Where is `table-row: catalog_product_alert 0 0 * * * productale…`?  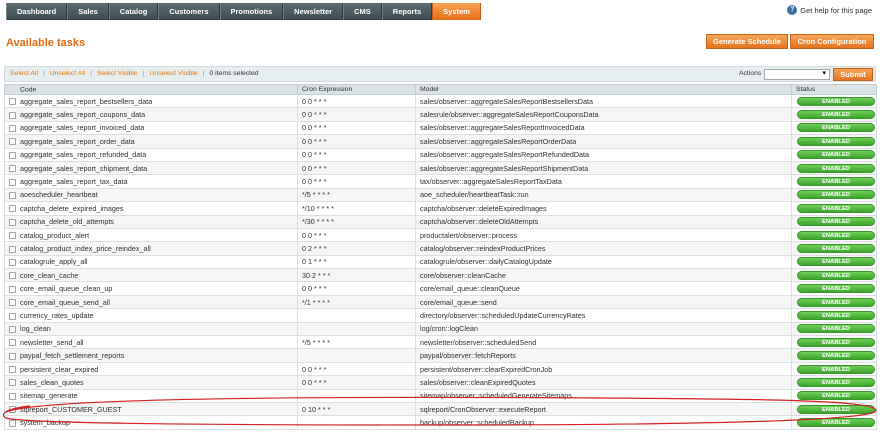
table-row: catalog_product_alert 0 0 * * * productale… is located at coordinates (440, 235).